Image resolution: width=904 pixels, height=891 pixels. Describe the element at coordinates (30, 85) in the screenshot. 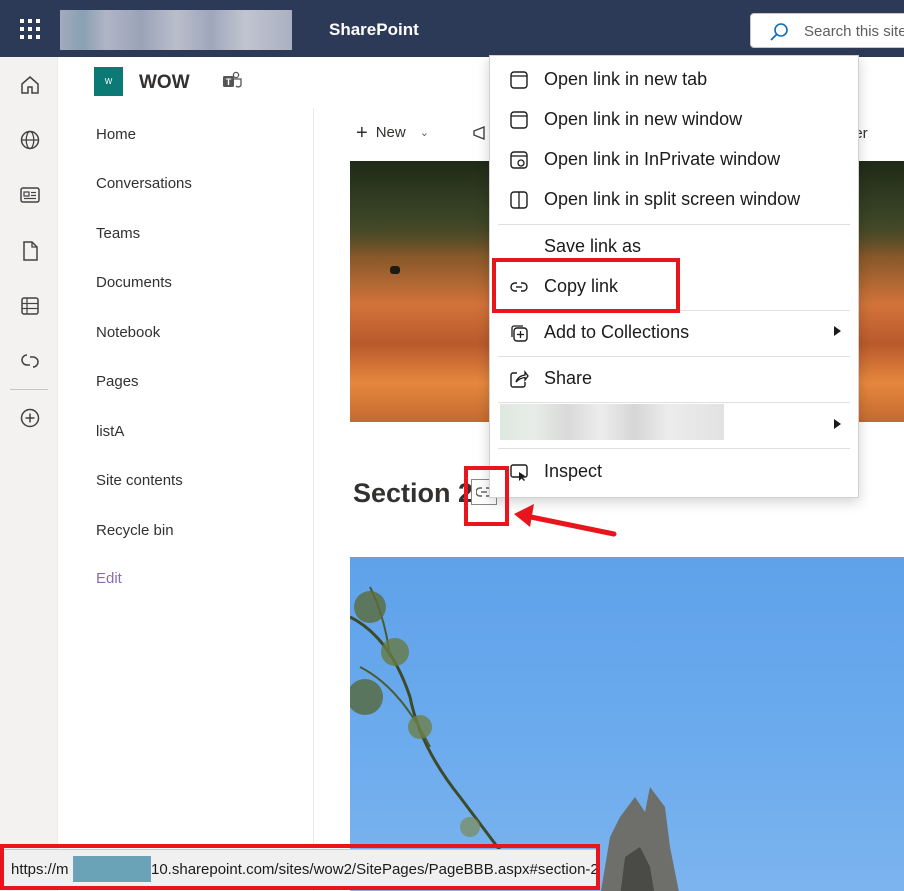

I see `home-icon` at that location.